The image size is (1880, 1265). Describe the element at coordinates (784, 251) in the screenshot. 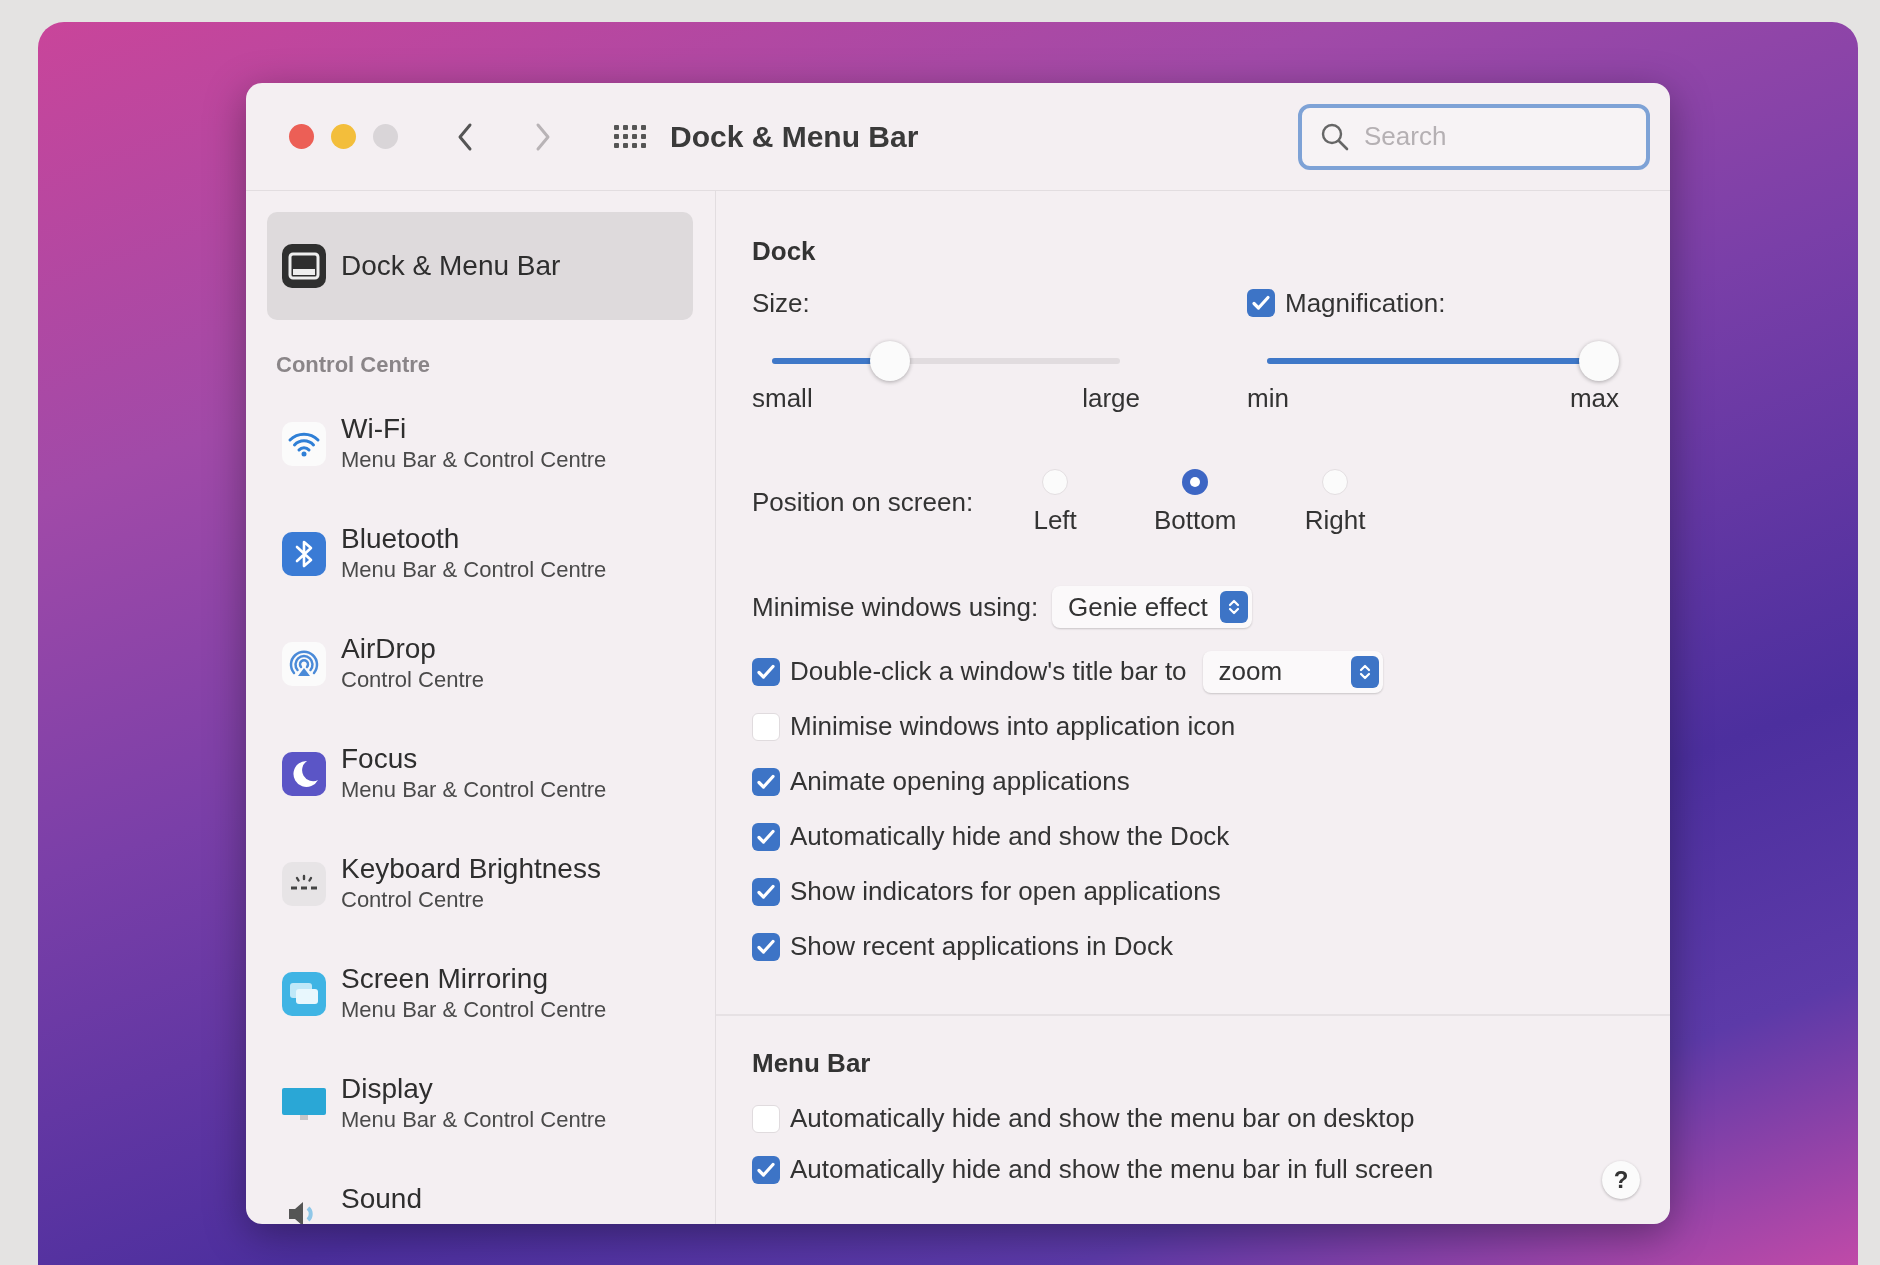

I see `section-heading: Dock` at that location.